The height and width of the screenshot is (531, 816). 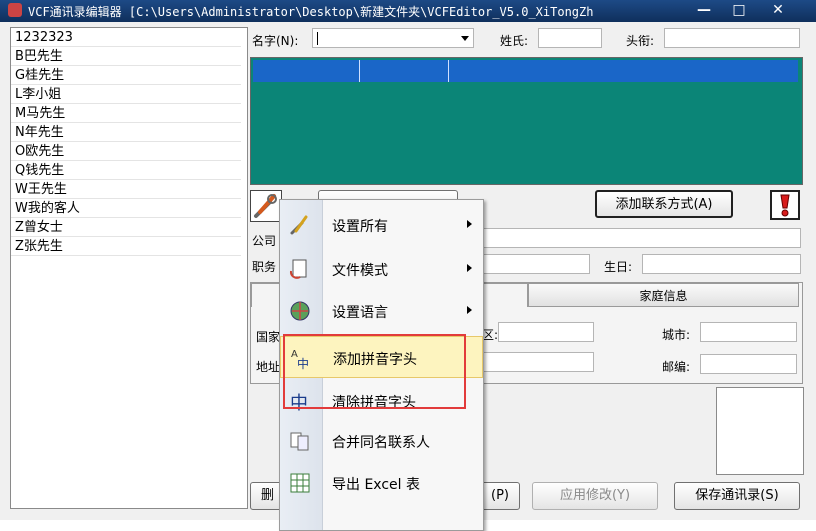 What do you see at coordinates (374, 371) in the screenshot?
I see `highlight-annotation` at bounding box center [374, 371].